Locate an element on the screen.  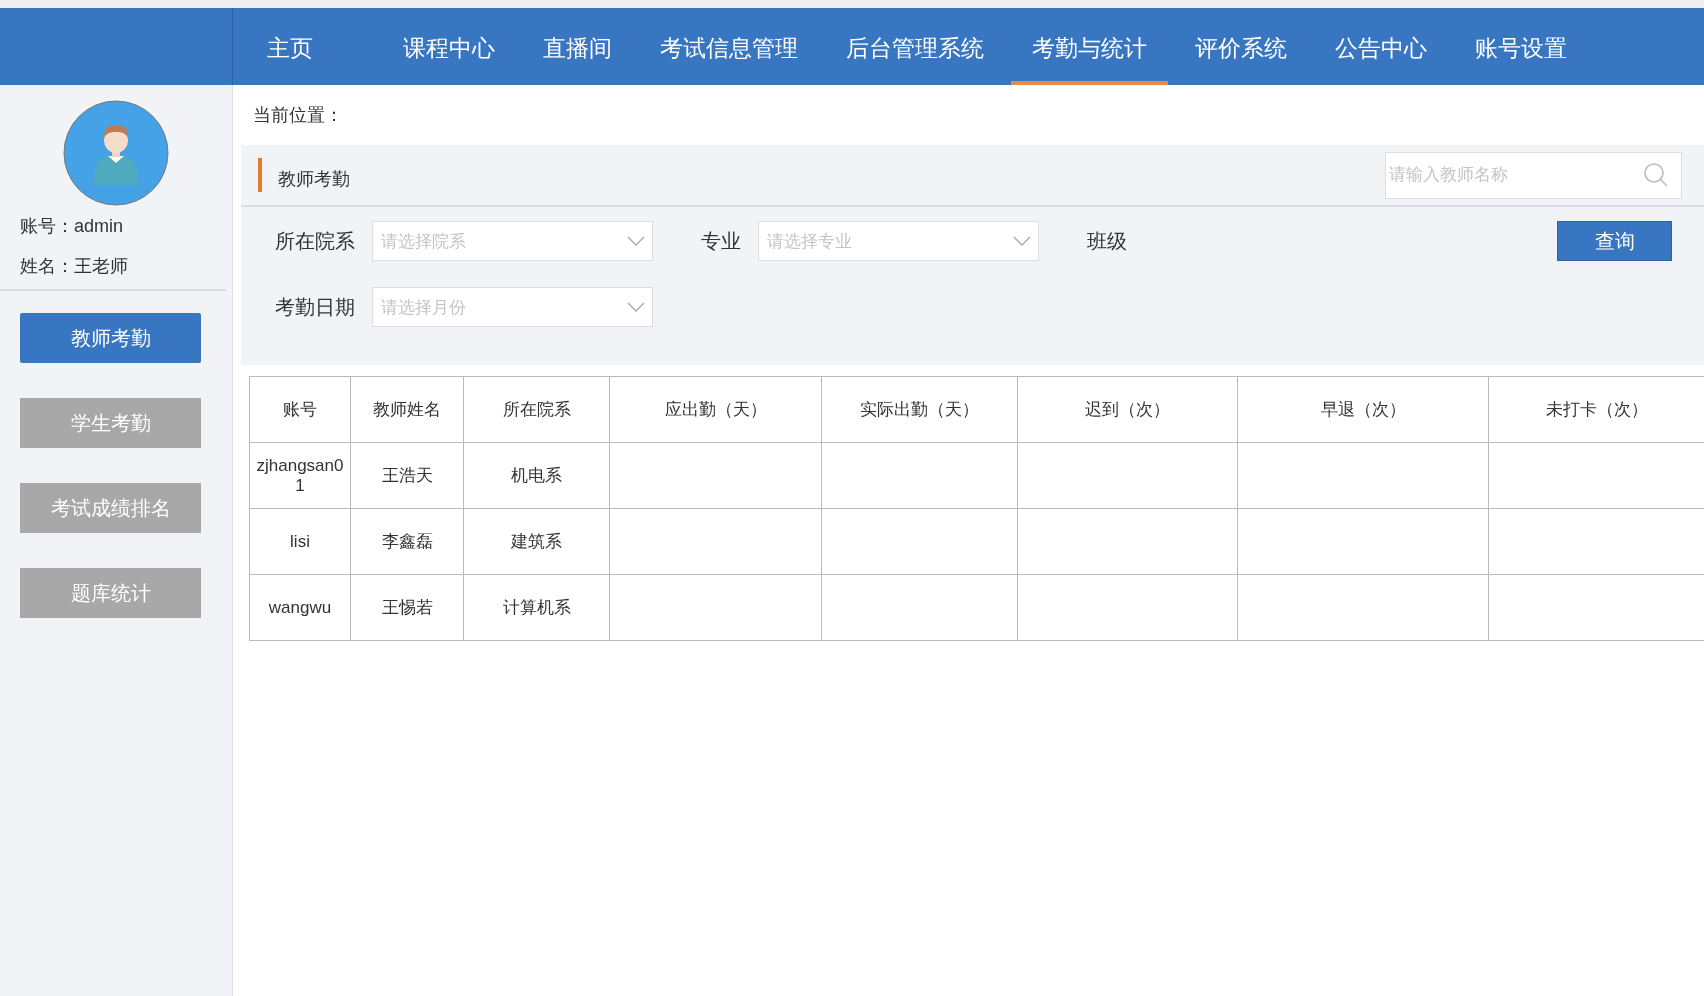
breadcrumb-label: 当前位置： is located at coordinates (298, 115).